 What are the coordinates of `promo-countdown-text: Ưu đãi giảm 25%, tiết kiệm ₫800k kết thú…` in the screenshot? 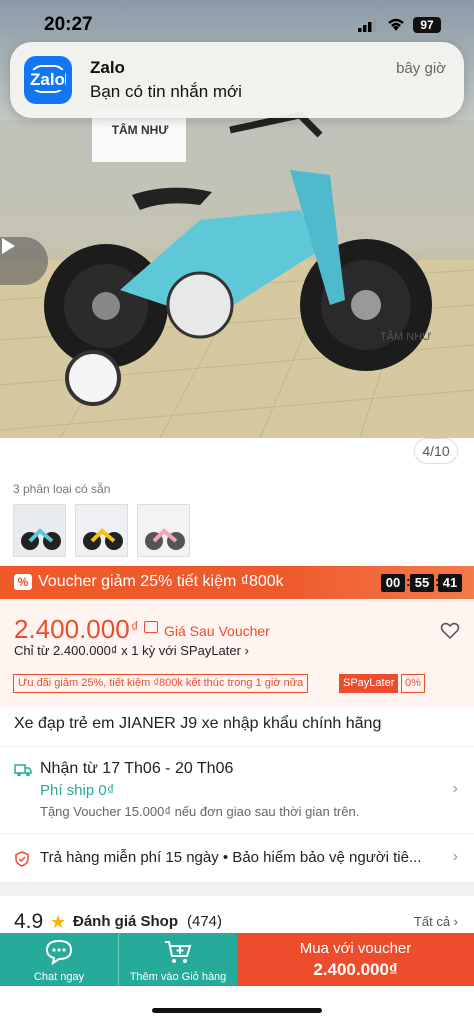 It's located at (161, 683).